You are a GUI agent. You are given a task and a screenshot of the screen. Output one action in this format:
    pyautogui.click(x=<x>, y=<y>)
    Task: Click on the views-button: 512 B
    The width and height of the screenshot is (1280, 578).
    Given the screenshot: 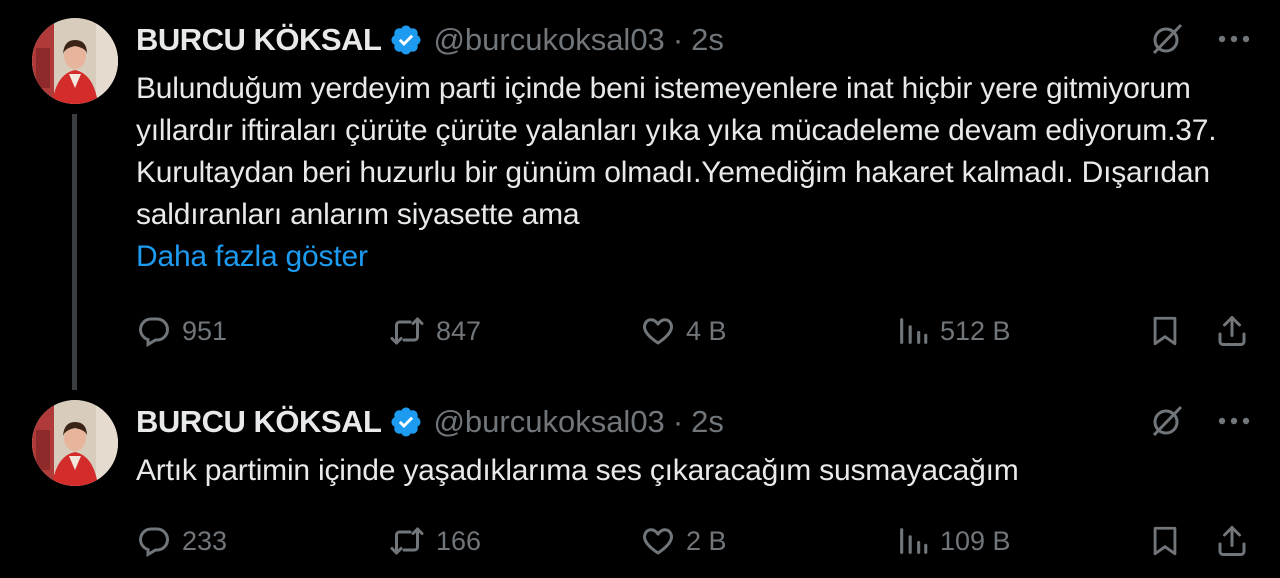 What is the action you would take?
    pyautogui.click(x=953, y=331)
    